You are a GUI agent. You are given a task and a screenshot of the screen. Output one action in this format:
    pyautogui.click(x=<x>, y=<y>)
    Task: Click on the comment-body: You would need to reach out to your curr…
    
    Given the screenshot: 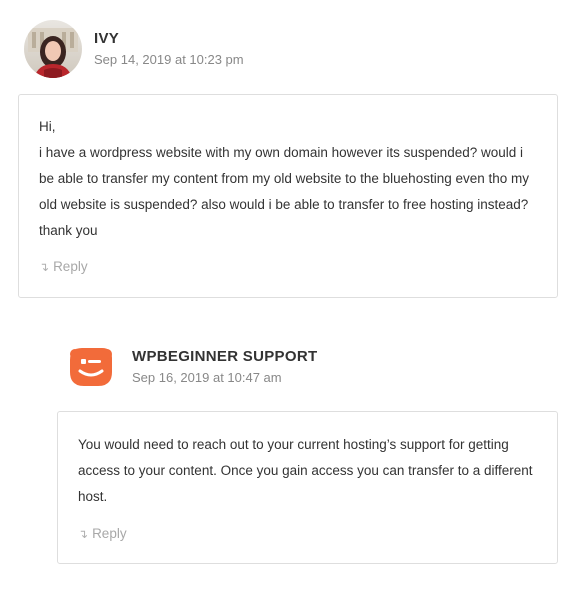 What is the action you would take?
    pyautogui.click(x=308, y=471)
    